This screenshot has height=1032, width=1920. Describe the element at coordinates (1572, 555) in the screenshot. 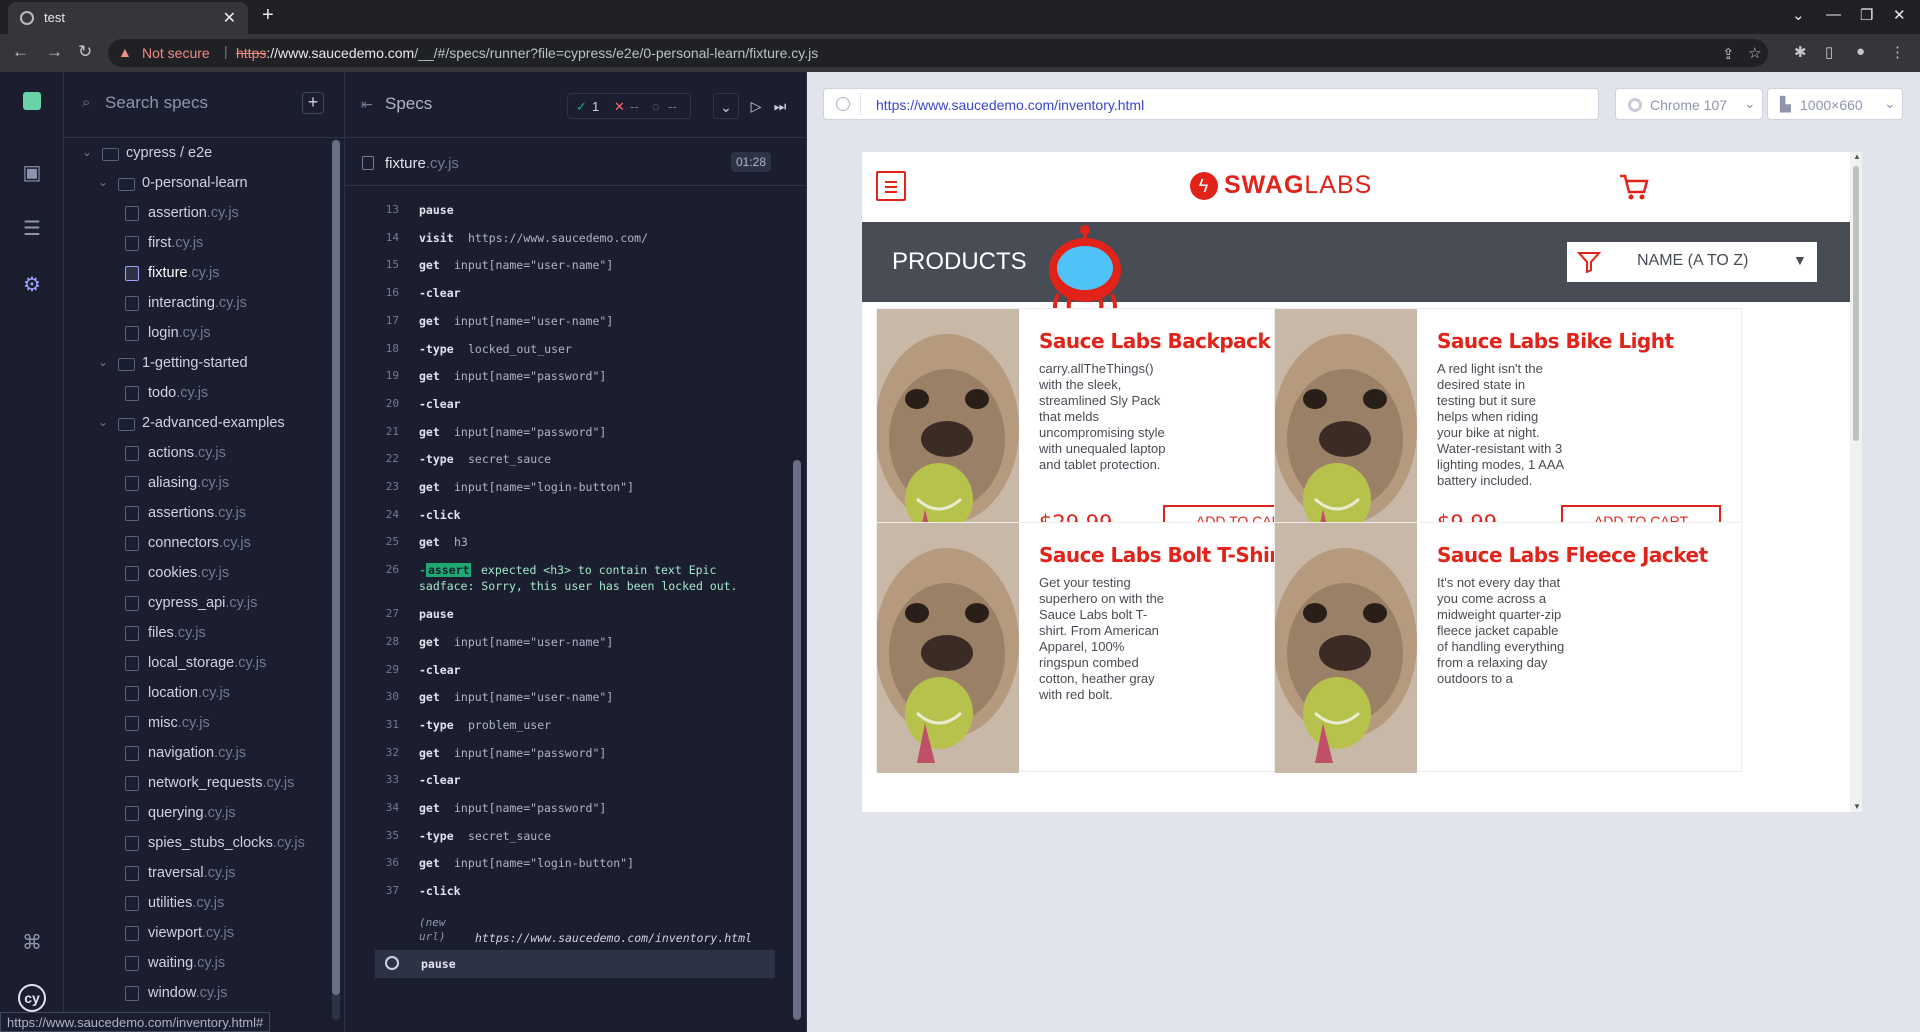

I see `product-name-link: Sauce Labs Fleece Jacket` at that location.